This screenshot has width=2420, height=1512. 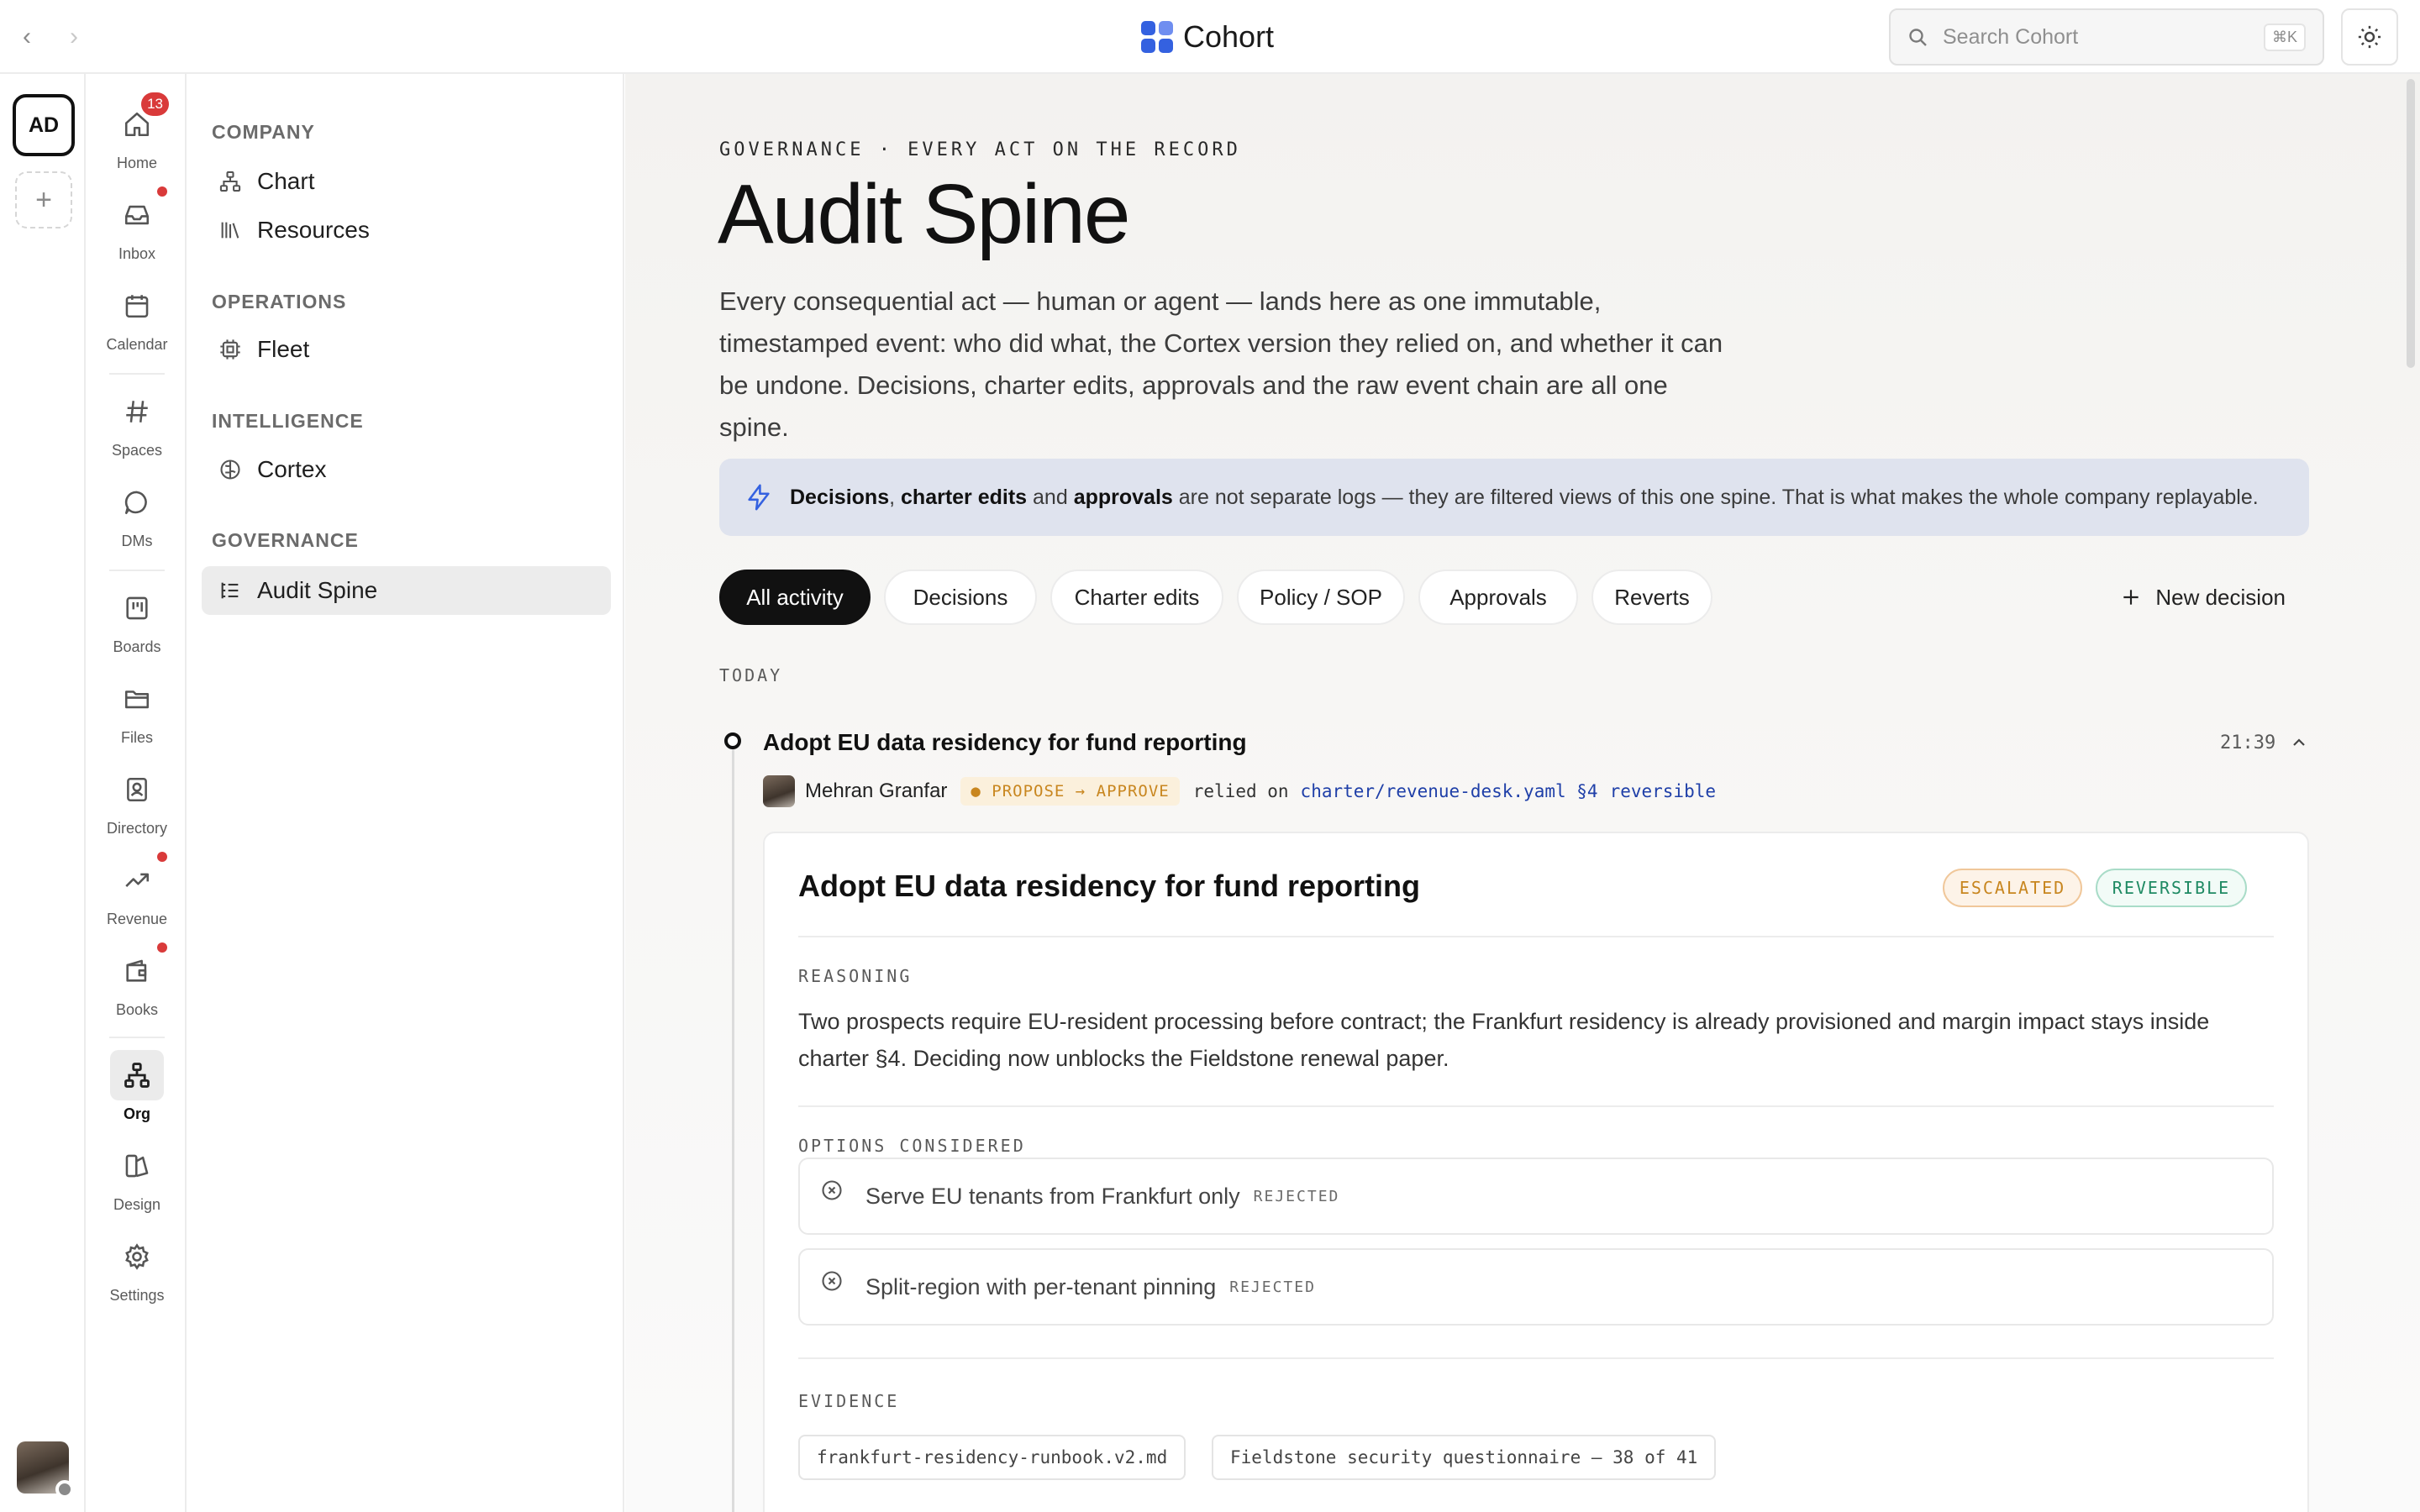 What do you see at coordinates (2299, 742) in the screenshot?
I see `chevron-up-icon` at bounding box center [2299, 742].